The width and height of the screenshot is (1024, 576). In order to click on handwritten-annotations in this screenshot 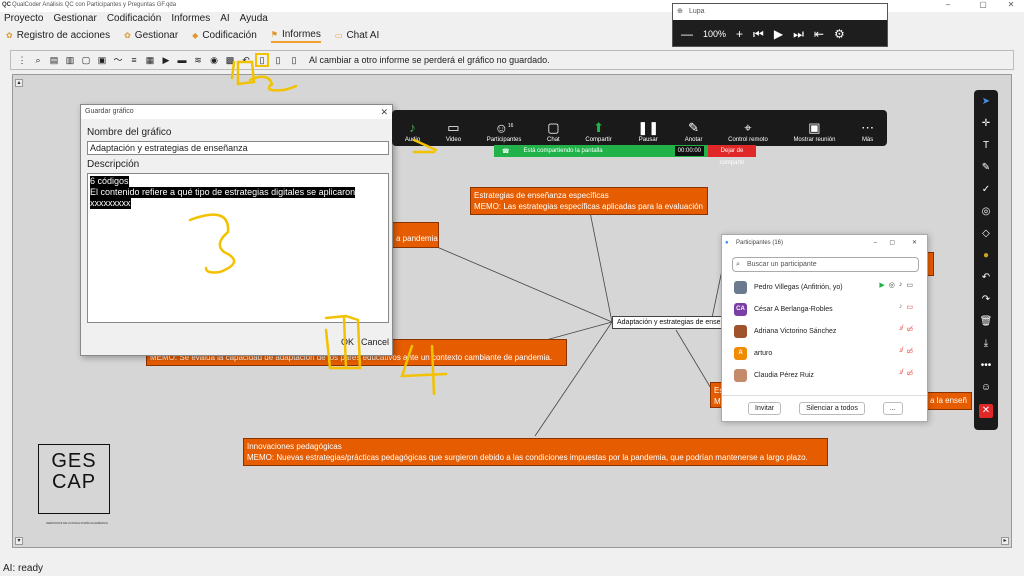, I will do `click(318, 228)`.